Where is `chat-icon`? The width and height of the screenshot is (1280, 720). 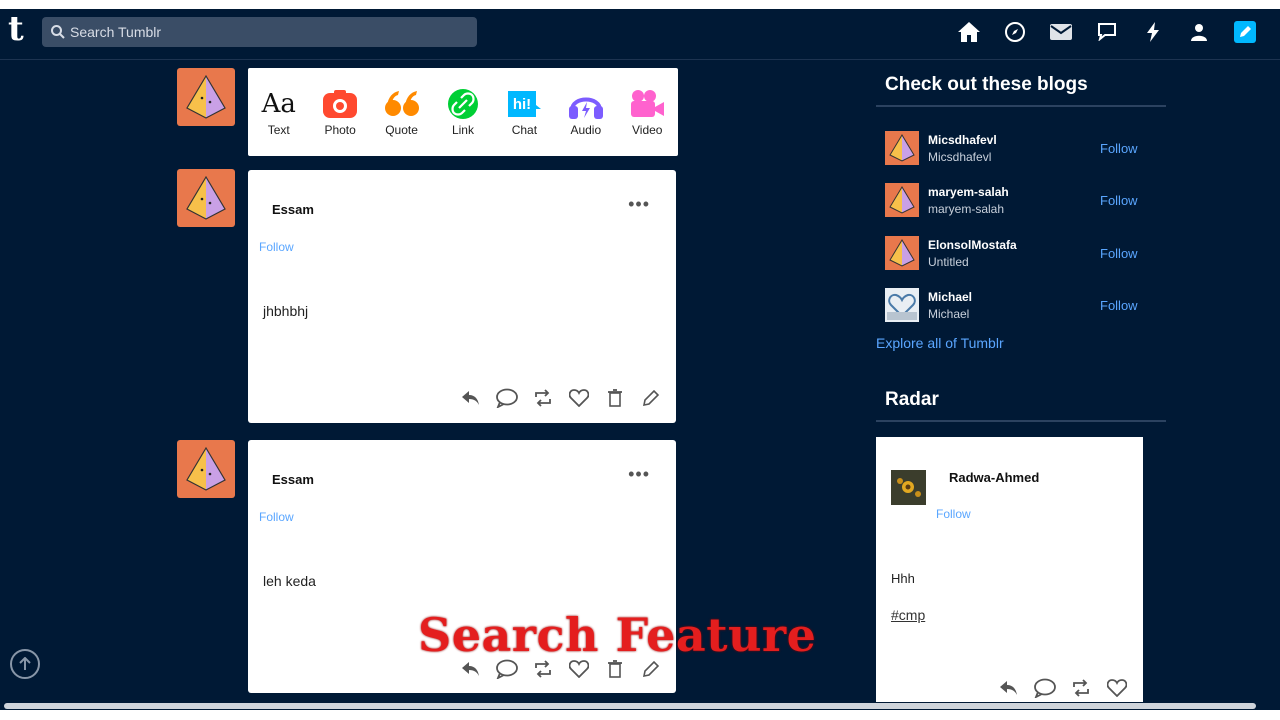
chat-icon is located at coordinates (1107, 32).